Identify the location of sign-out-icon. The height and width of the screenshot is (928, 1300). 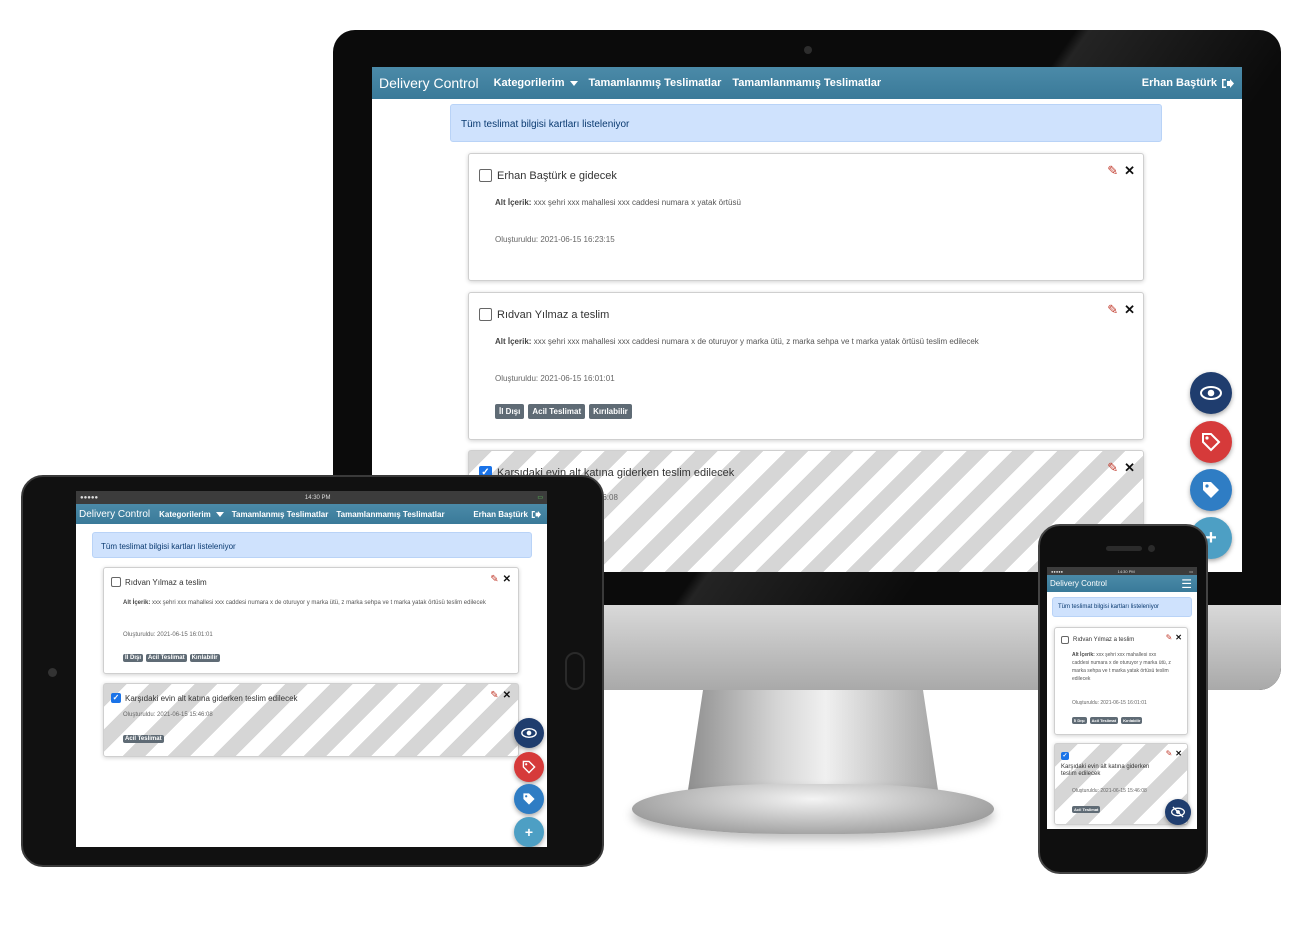
(536, 514).